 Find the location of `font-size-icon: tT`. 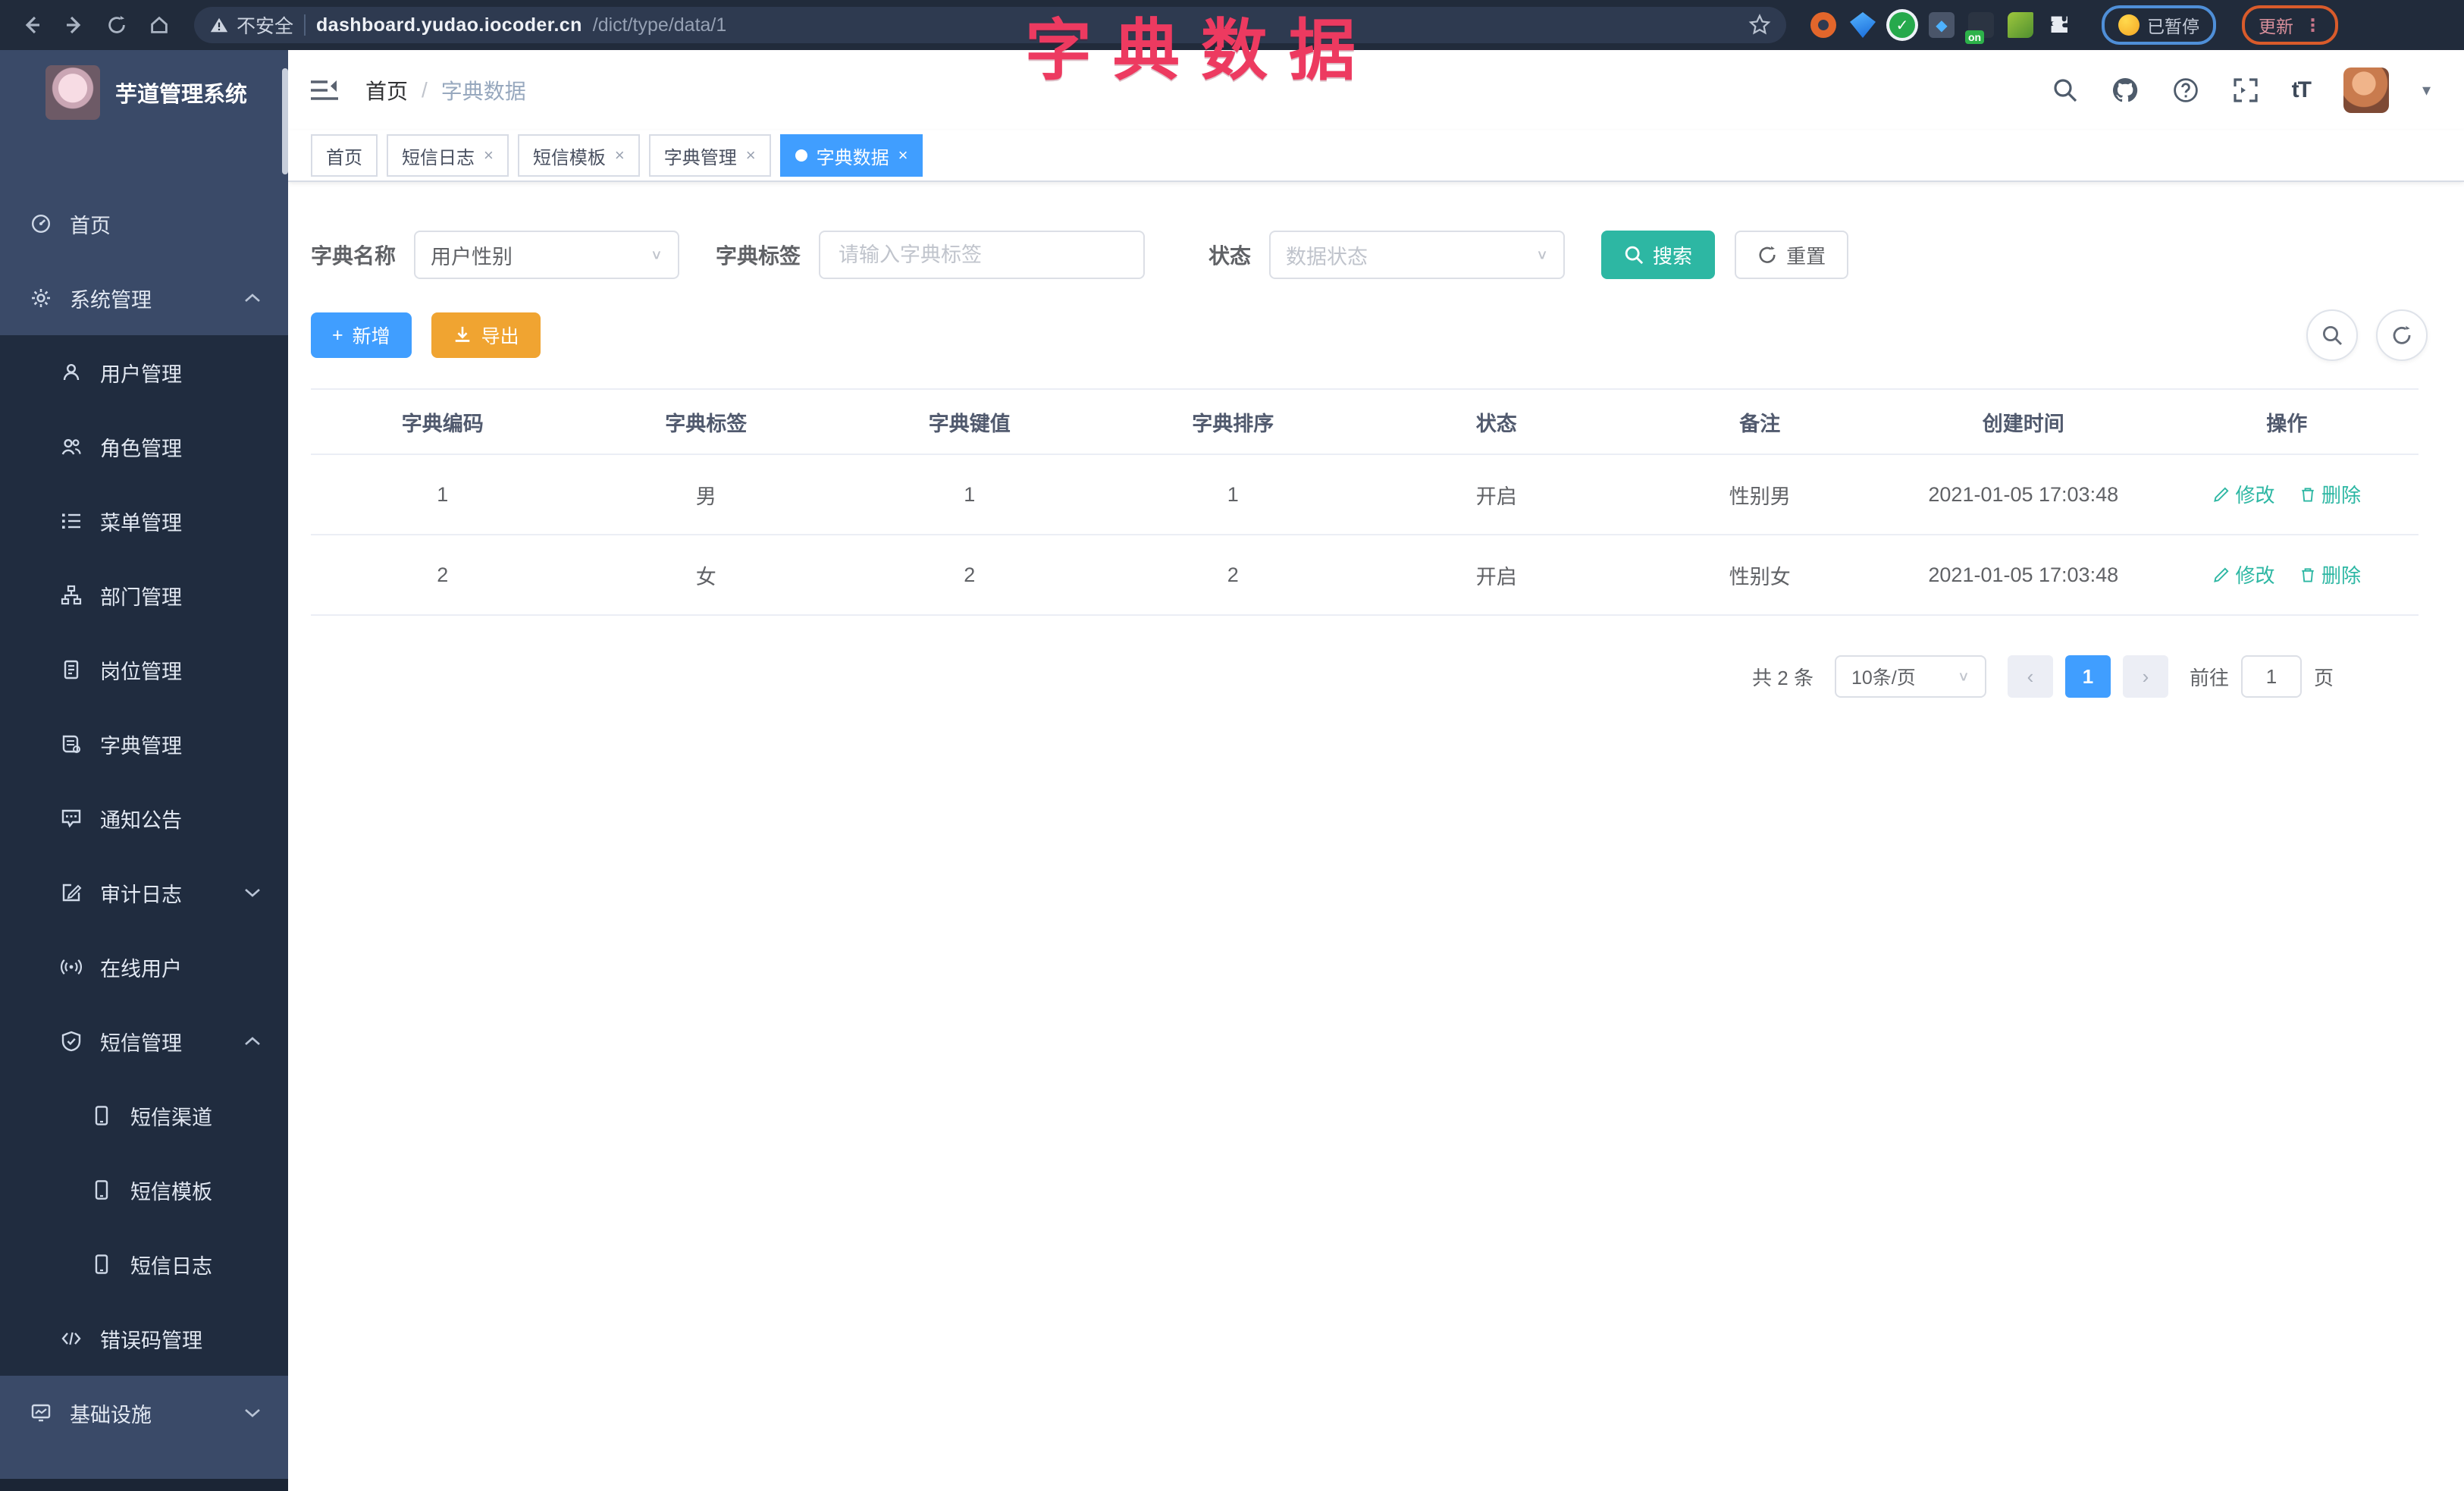

font-size-icon: tT is located at coordinates (2302, 90).